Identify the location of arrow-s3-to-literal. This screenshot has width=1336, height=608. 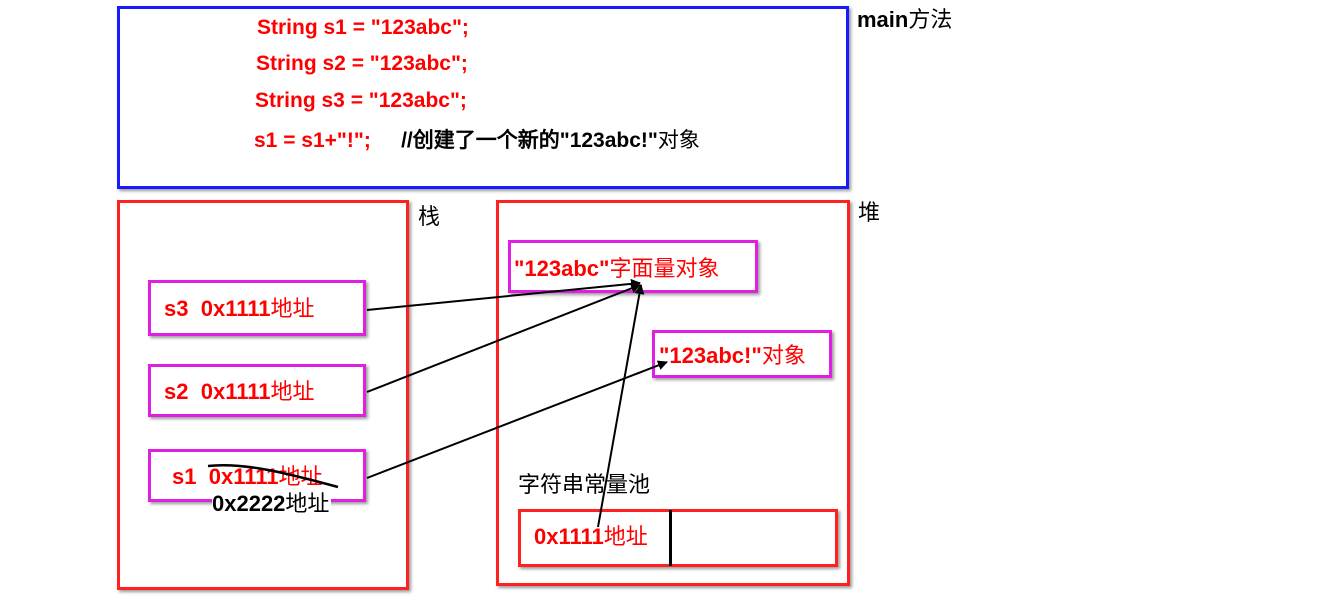
(503, 294).